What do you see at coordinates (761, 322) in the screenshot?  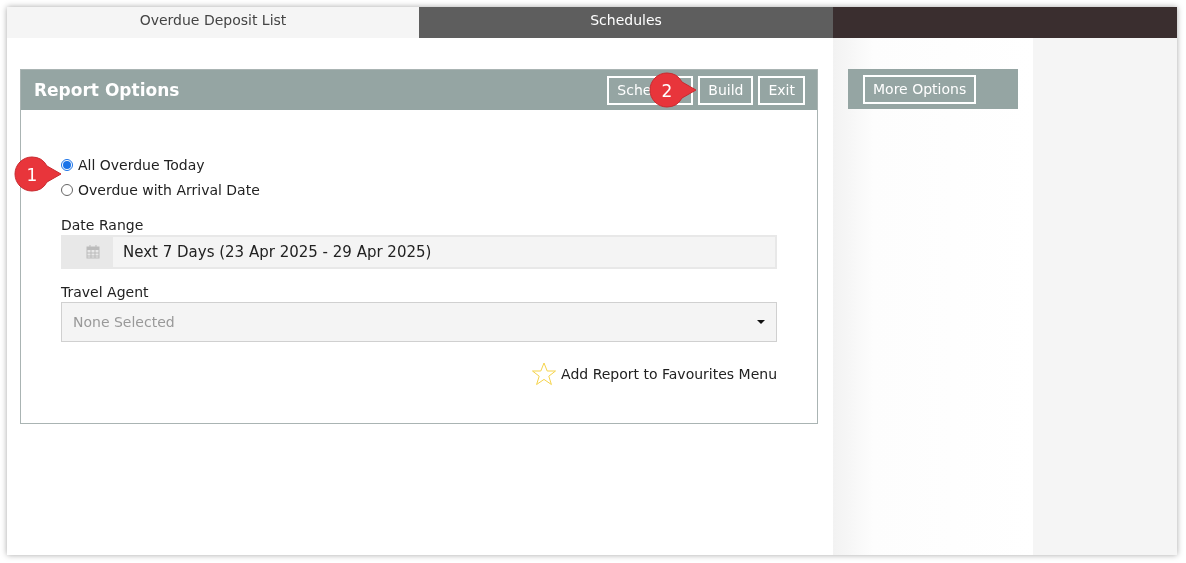 I see `caret-icon` at bounding box center [761, 322].